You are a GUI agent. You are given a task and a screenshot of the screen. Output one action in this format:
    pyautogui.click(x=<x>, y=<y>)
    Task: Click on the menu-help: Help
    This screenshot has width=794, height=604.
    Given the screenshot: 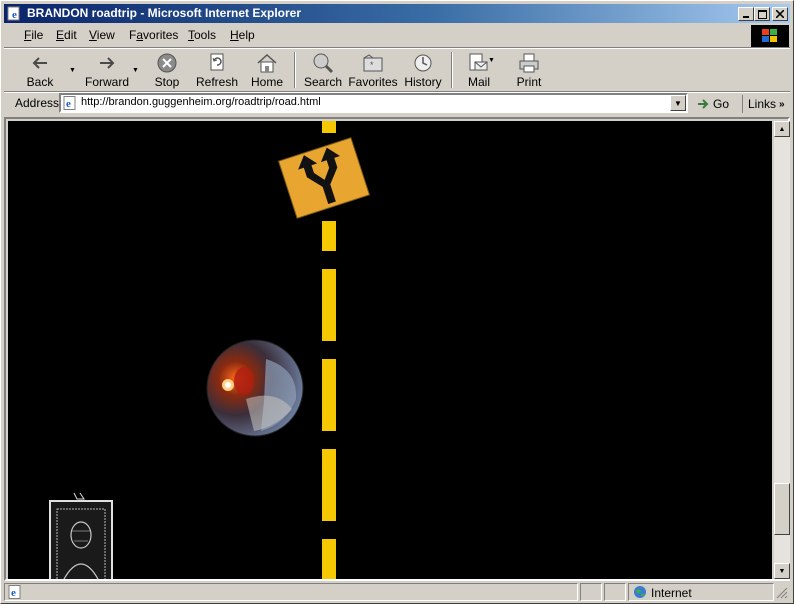 What is the action you would take?
    pyautogui.click(x=242, y=35)
    